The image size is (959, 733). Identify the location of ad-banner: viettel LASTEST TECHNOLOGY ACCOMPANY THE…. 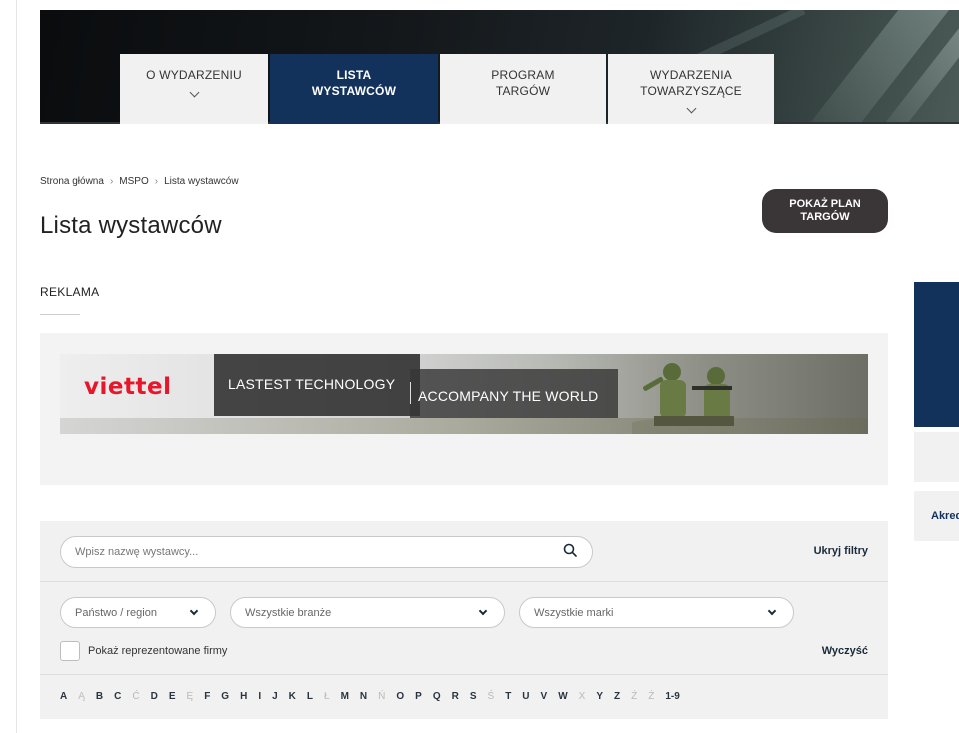
(464, 394).